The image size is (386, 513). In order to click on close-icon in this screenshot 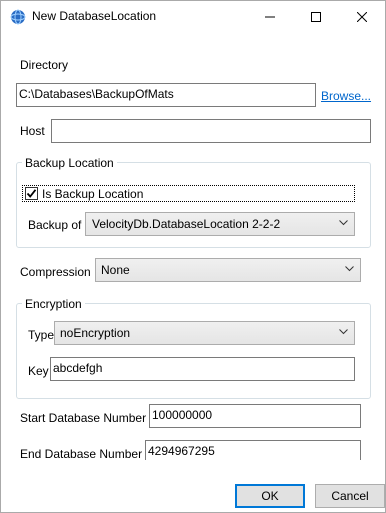, I will do `click(362, 16)`.